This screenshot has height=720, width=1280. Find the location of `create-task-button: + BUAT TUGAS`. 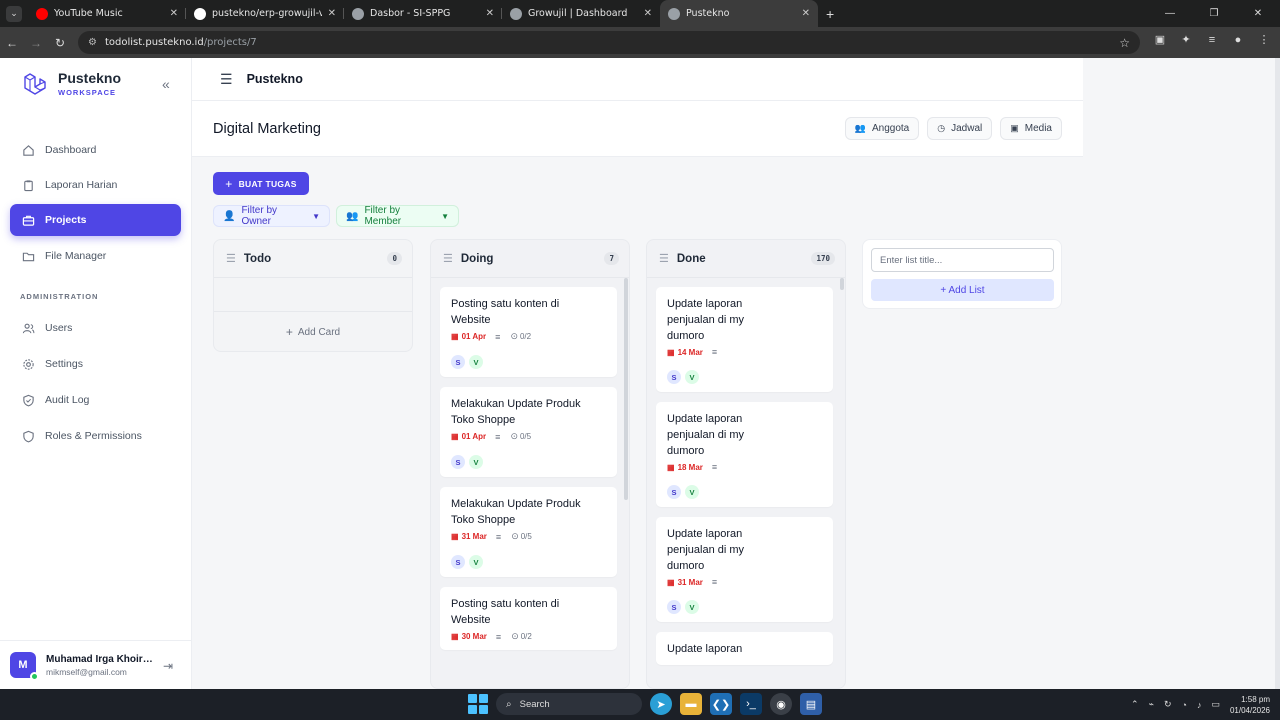

create-task-button: + BUAT TUGAS is located at coordinates (261, 183).